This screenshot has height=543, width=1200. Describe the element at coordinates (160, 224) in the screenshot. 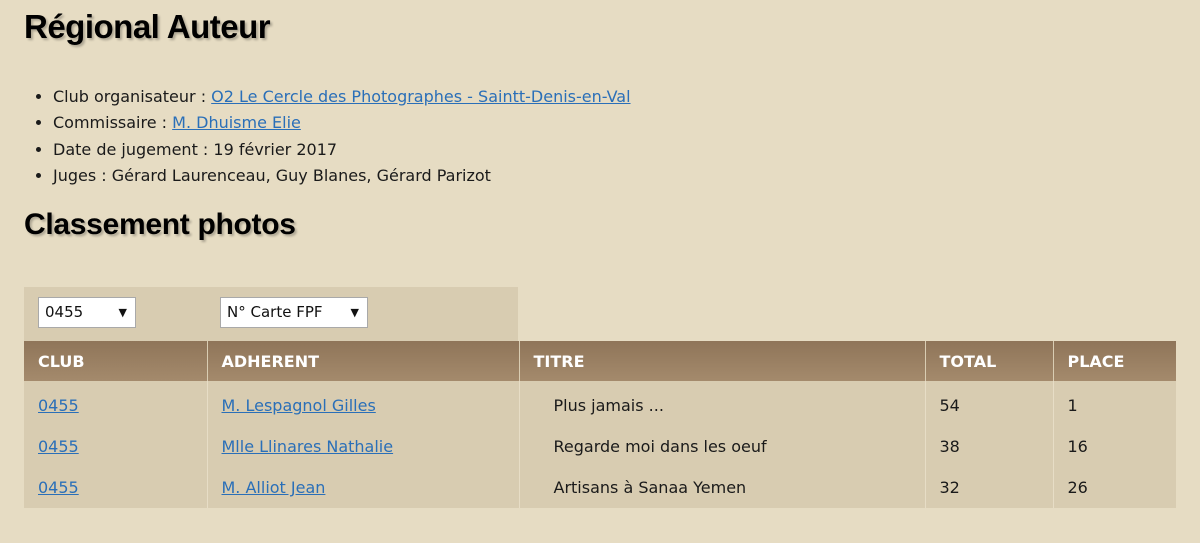

I see `section-title: Classement photos` at that location.